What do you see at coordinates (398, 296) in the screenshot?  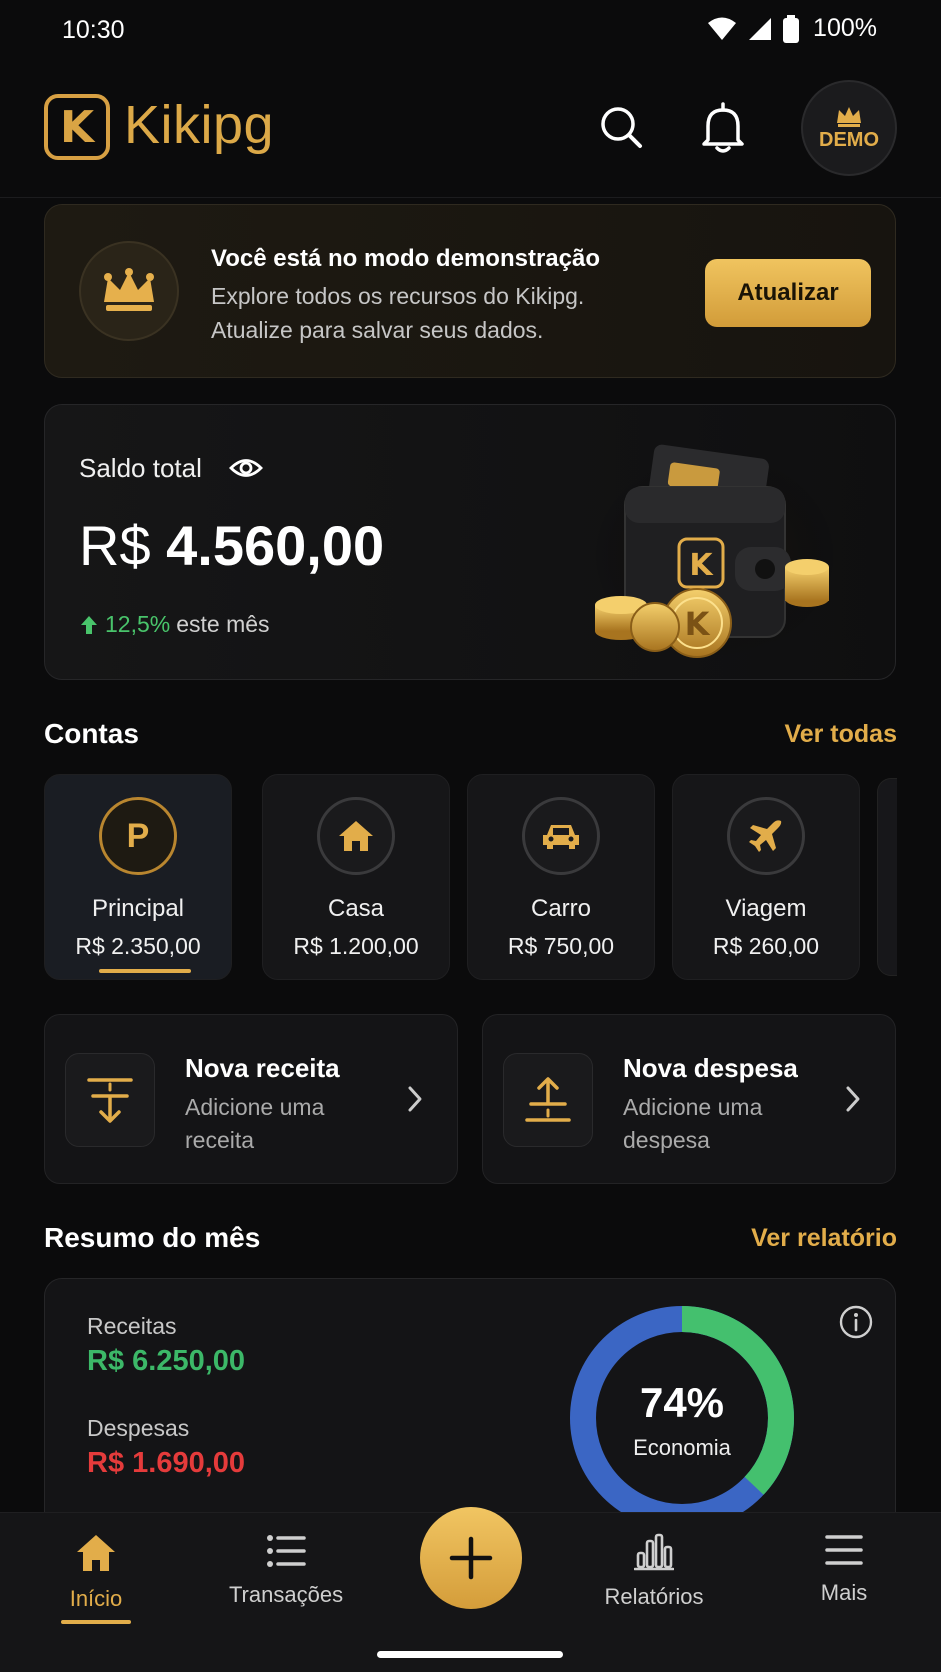 I see `banner-line-1: Explore todos os recursos do Kikipg.` at bounding box center [398, 296].